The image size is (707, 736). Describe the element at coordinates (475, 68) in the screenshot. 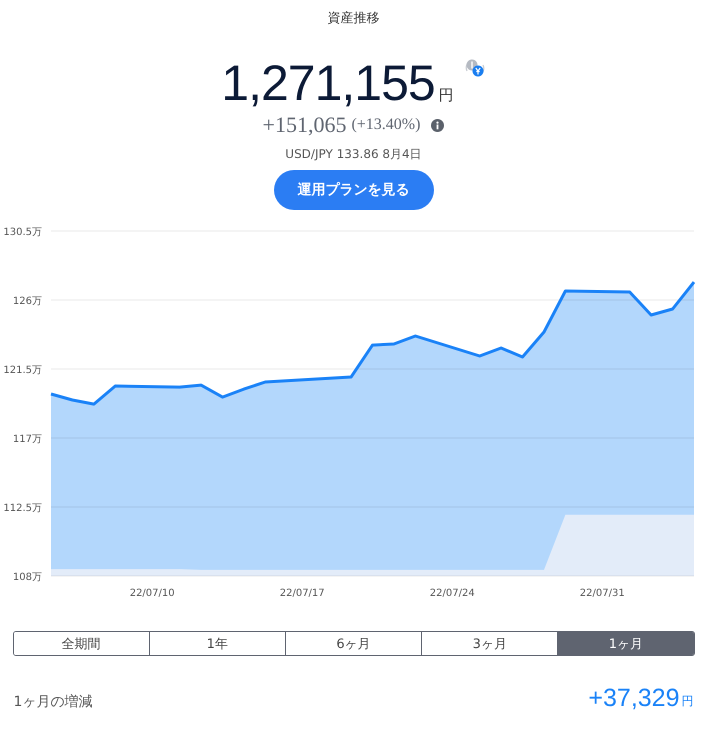

I see `currency-switch-icon` at that location.